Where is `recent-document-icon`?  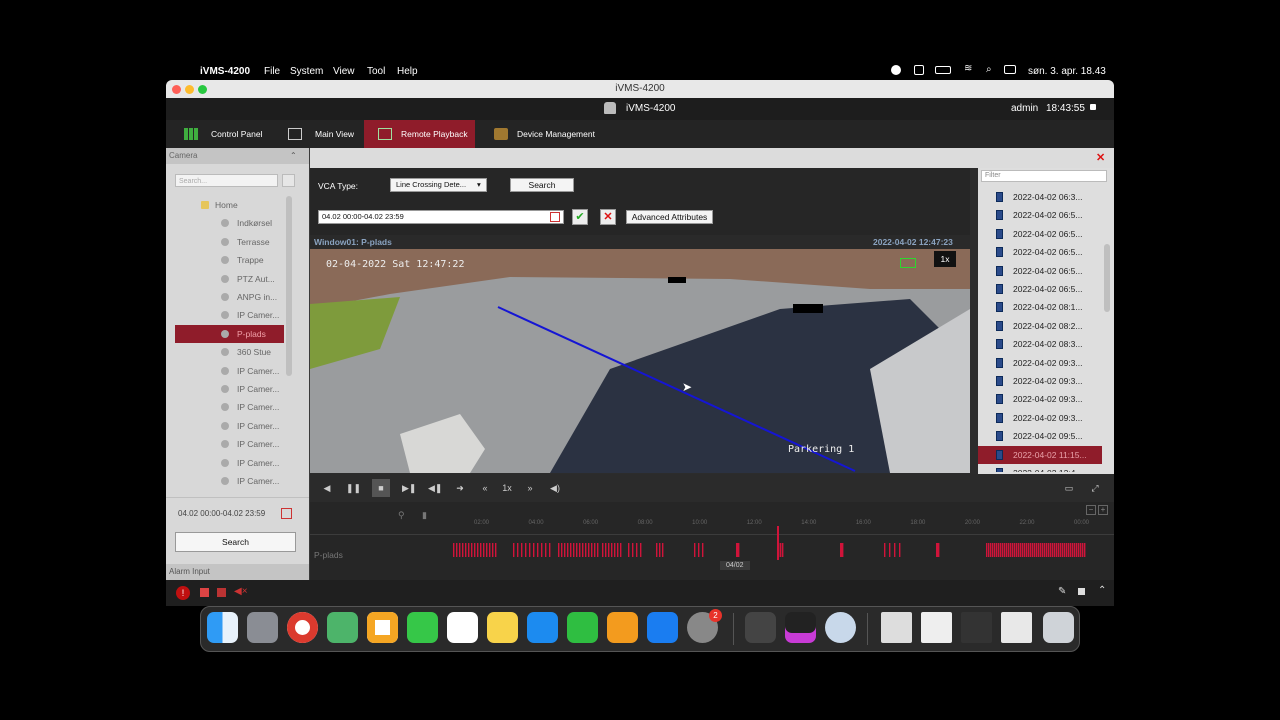
recent-document-icon is located at coordinates (896, 627).